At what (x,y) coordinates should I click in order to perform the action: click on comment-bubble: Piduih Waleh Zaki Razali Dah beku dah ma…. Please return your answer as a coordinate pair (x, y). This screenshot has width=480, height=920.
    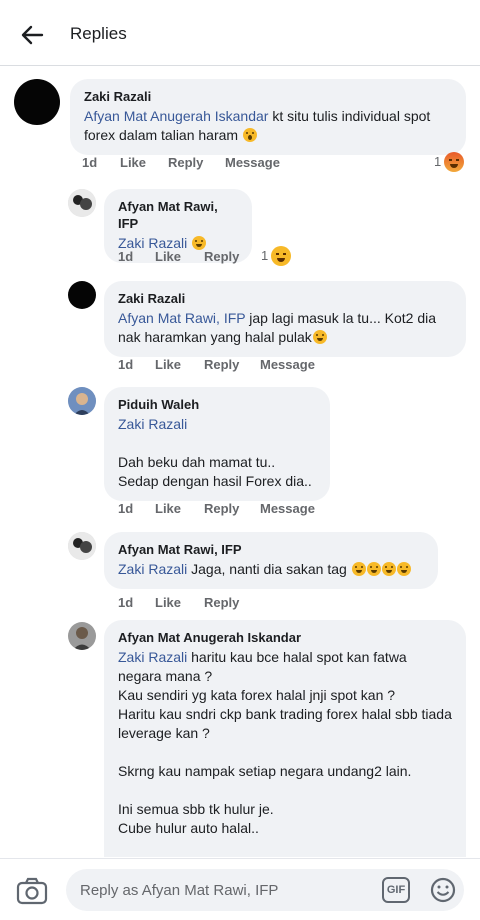
    Looking at the image, I should click on (217, 444).